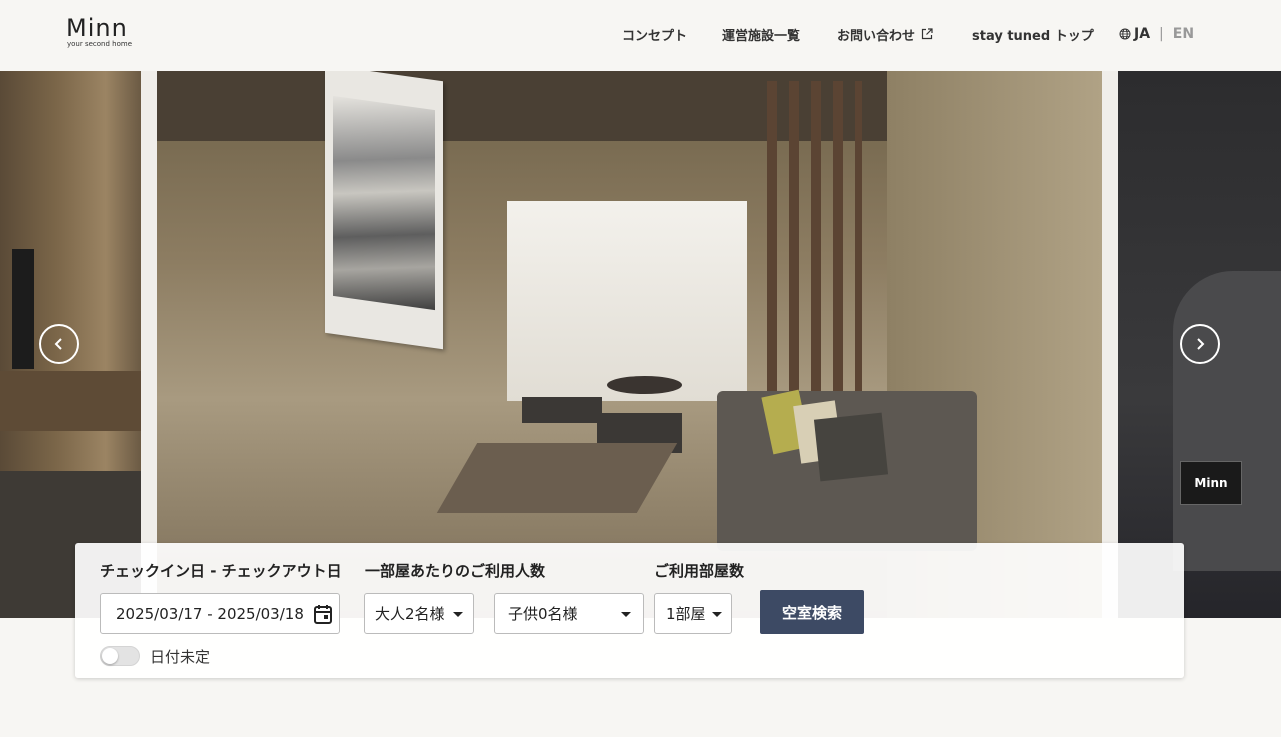  Describe the element at coordinates (1211, 483) in the screenshot. I see `sign-logo: Minn` at that location.